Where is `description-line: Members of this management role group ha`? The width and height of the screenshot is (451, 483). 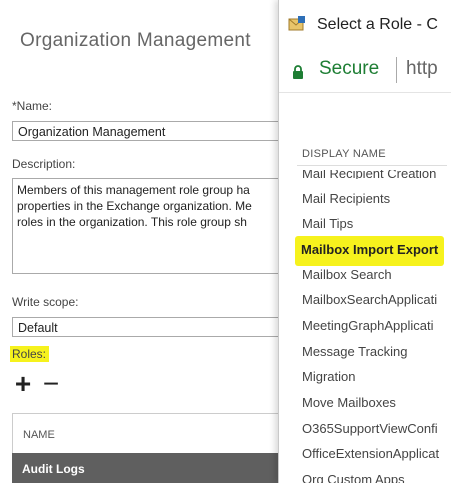 description-line: Members of this management role group ha is located at coordinates (133, 190).